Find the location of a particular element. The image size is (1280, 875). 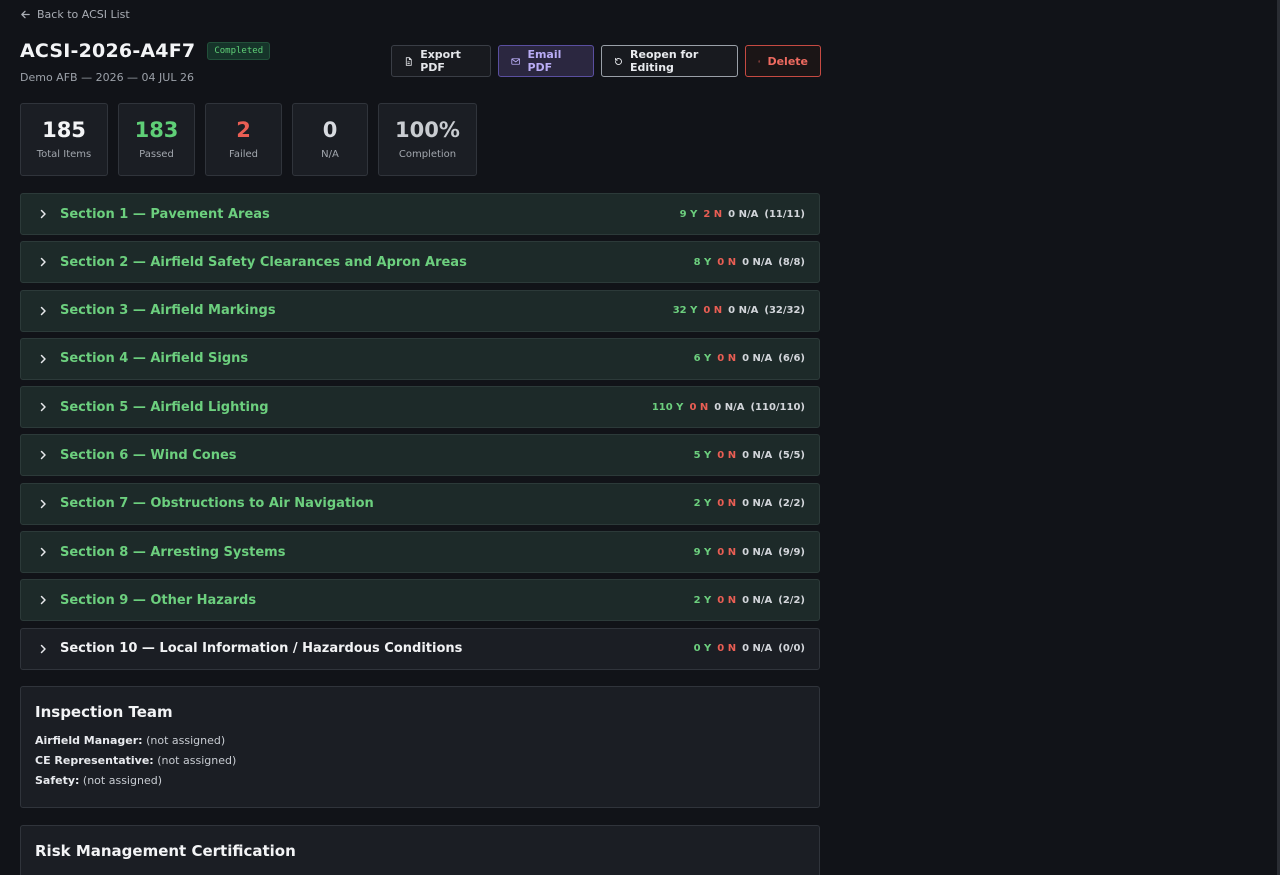

section-title: Section 9 — Other Hazards is located at coordinates (158, 600).